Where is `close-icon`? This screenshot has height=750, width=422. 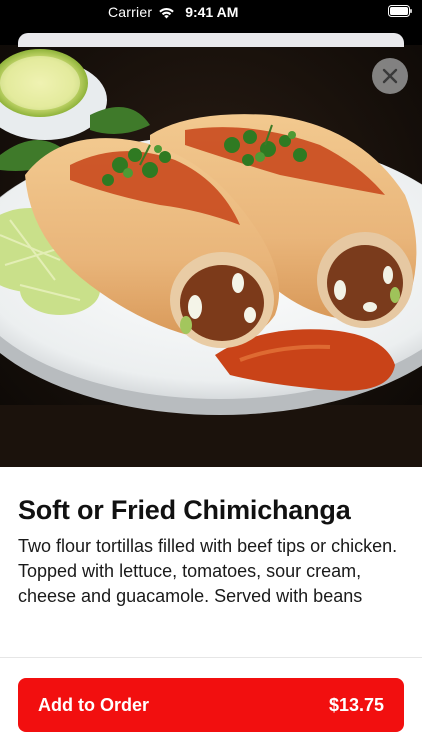
close-icon is located at coordinates (390, 76).